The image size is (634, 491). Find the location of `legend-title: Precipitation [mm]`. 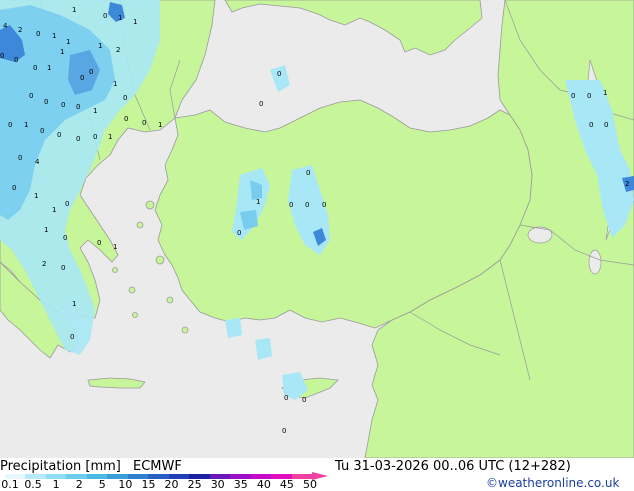

legend-title: Precipitation [mm] is located at coordinates (60, 466).